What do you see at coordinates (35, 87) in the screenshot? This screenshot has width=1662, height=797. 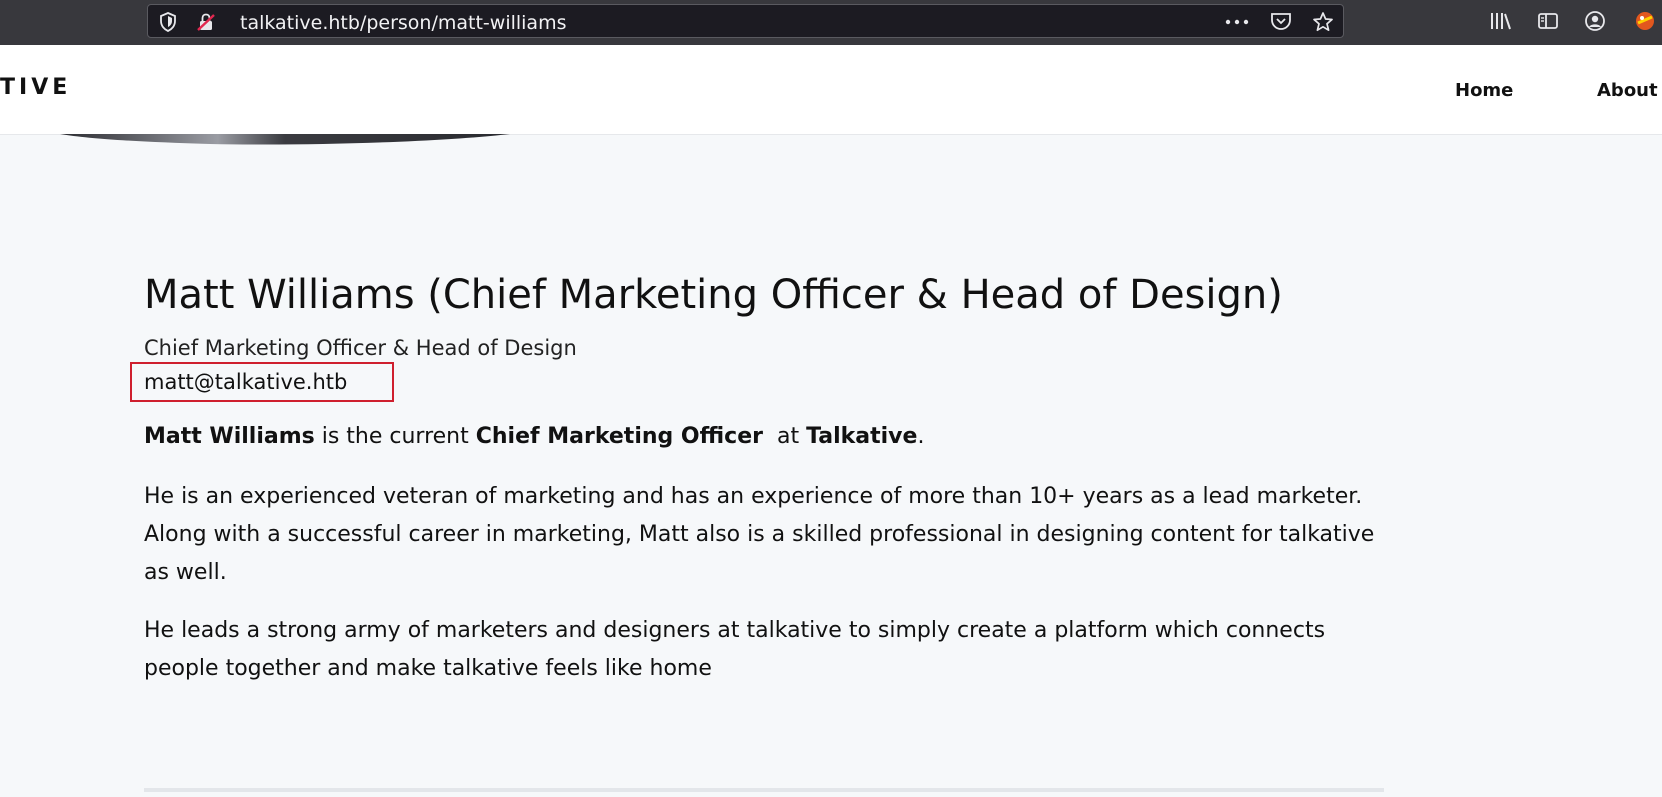 I see `site-logo: TIVE` at bounding box center [35, 87].